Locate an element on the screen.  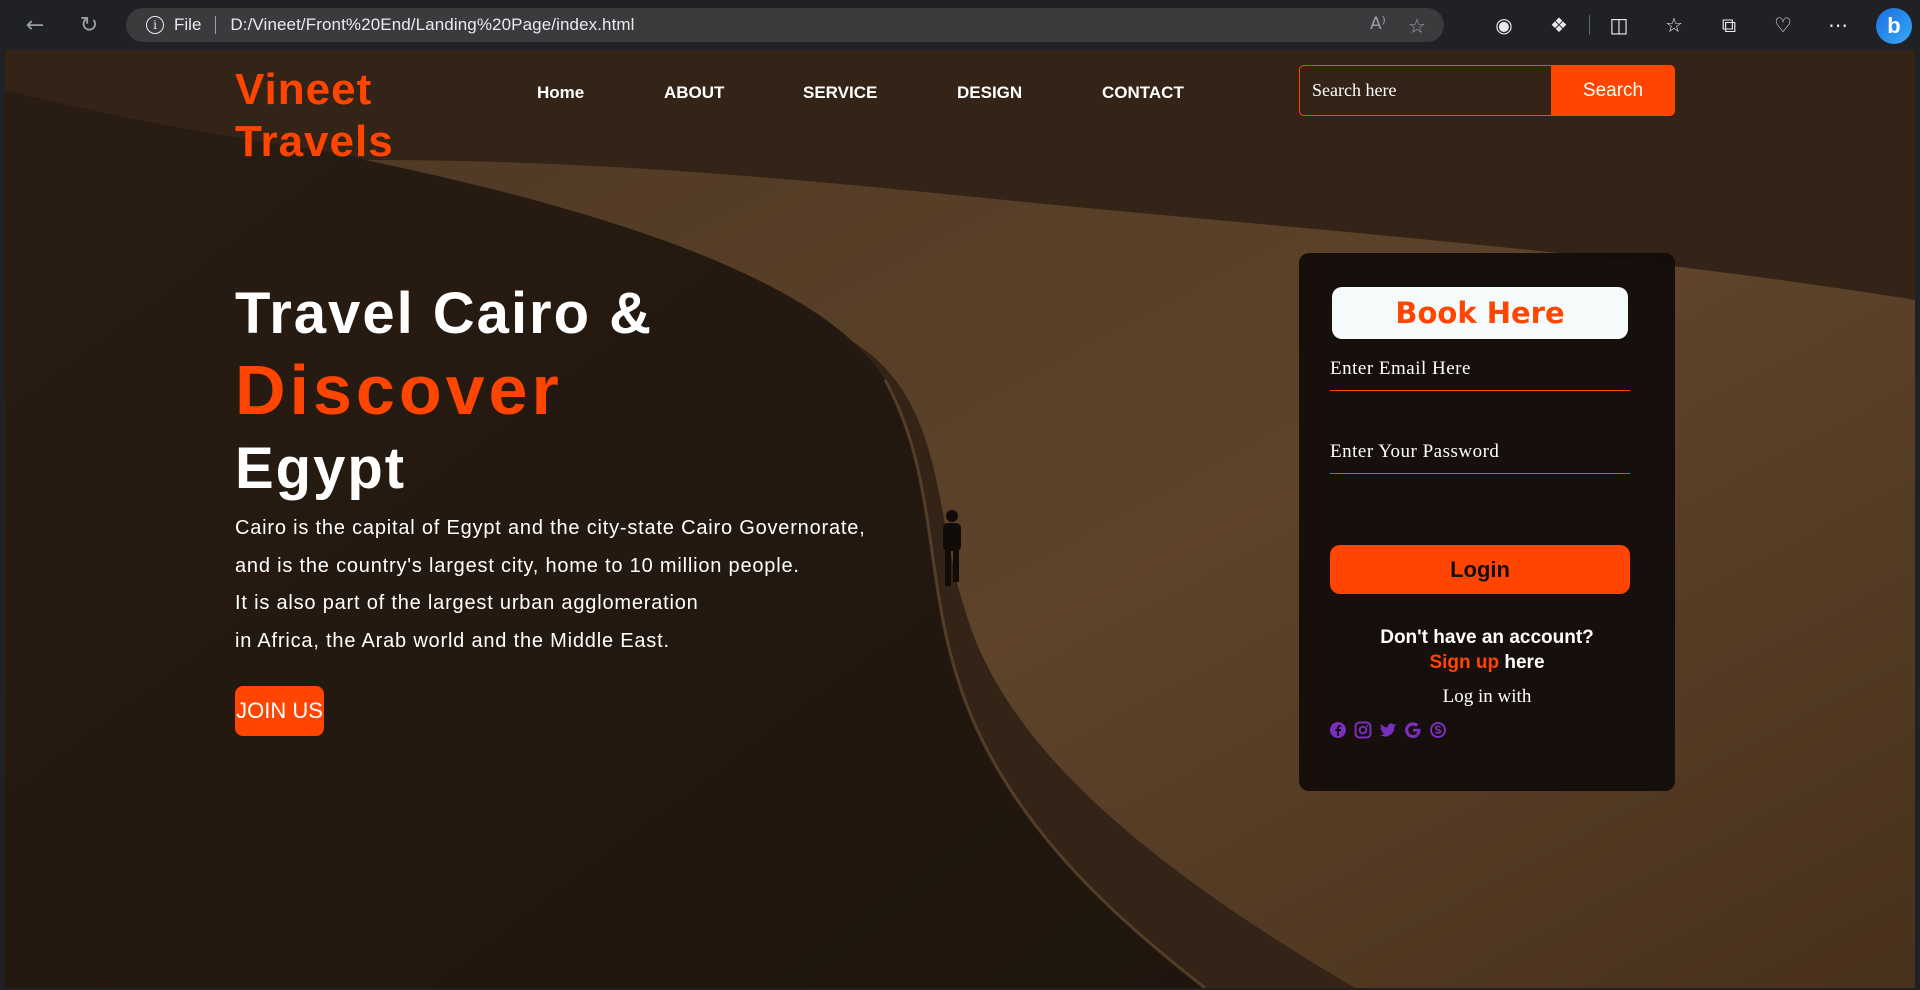
email-field is located at coordinates (1480, 369).